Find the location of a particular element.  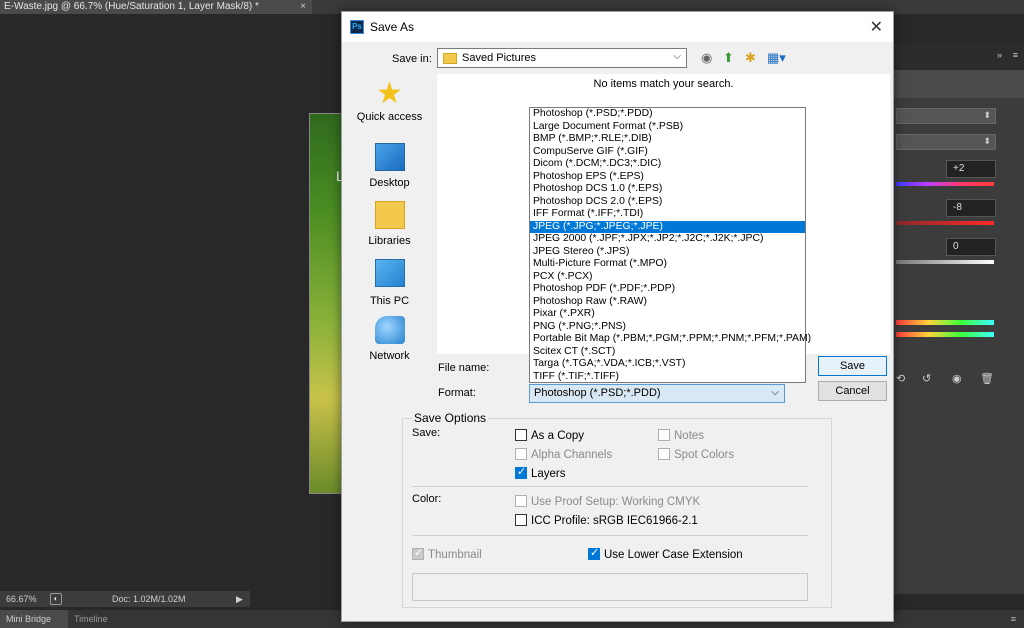

place-quick-access: ★ Quick access is located at coordinates (389, 101).